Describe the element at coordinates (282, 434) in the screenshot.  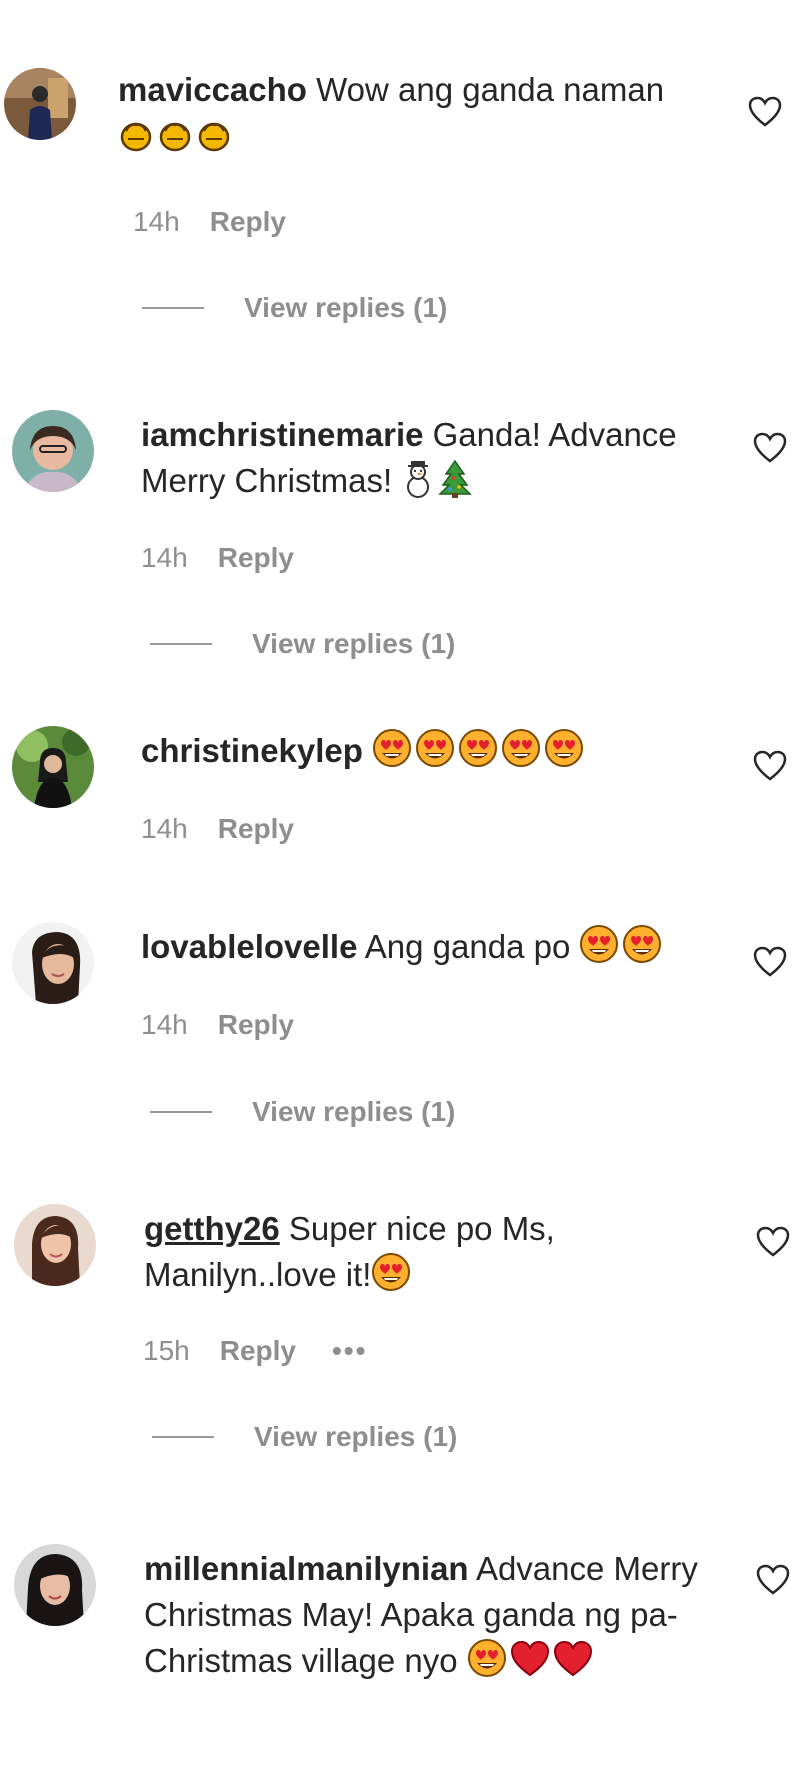
I see `username-link: iamchristinemarie` at that location.